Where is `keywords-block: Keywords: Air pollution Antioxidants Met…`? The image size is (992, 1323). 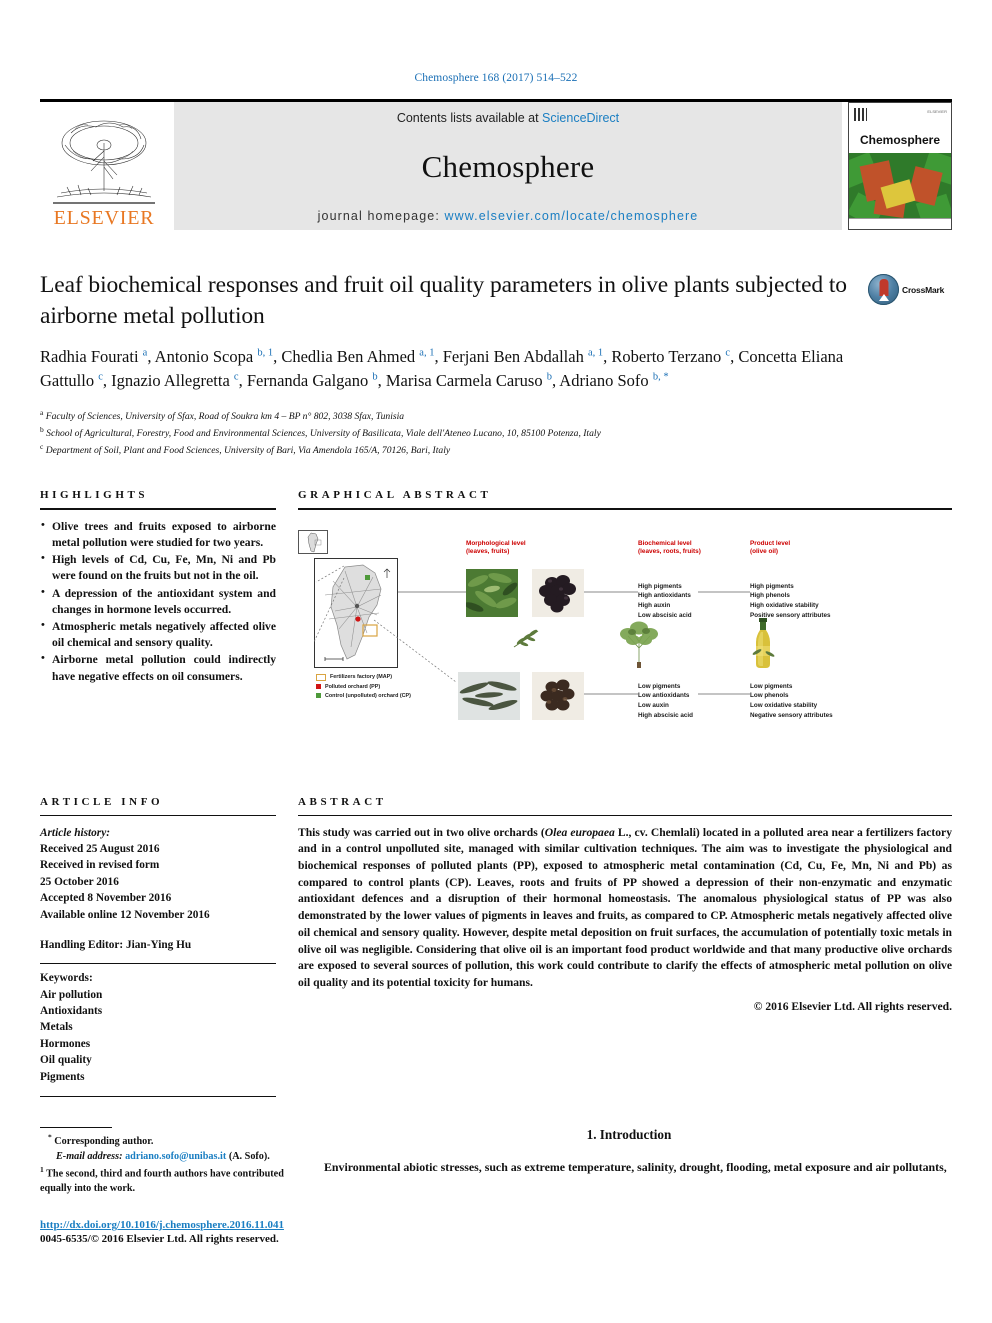 keywords-block: Keywords: Air pollution Antioxidants Met… is located at coordinates (158, 1027).